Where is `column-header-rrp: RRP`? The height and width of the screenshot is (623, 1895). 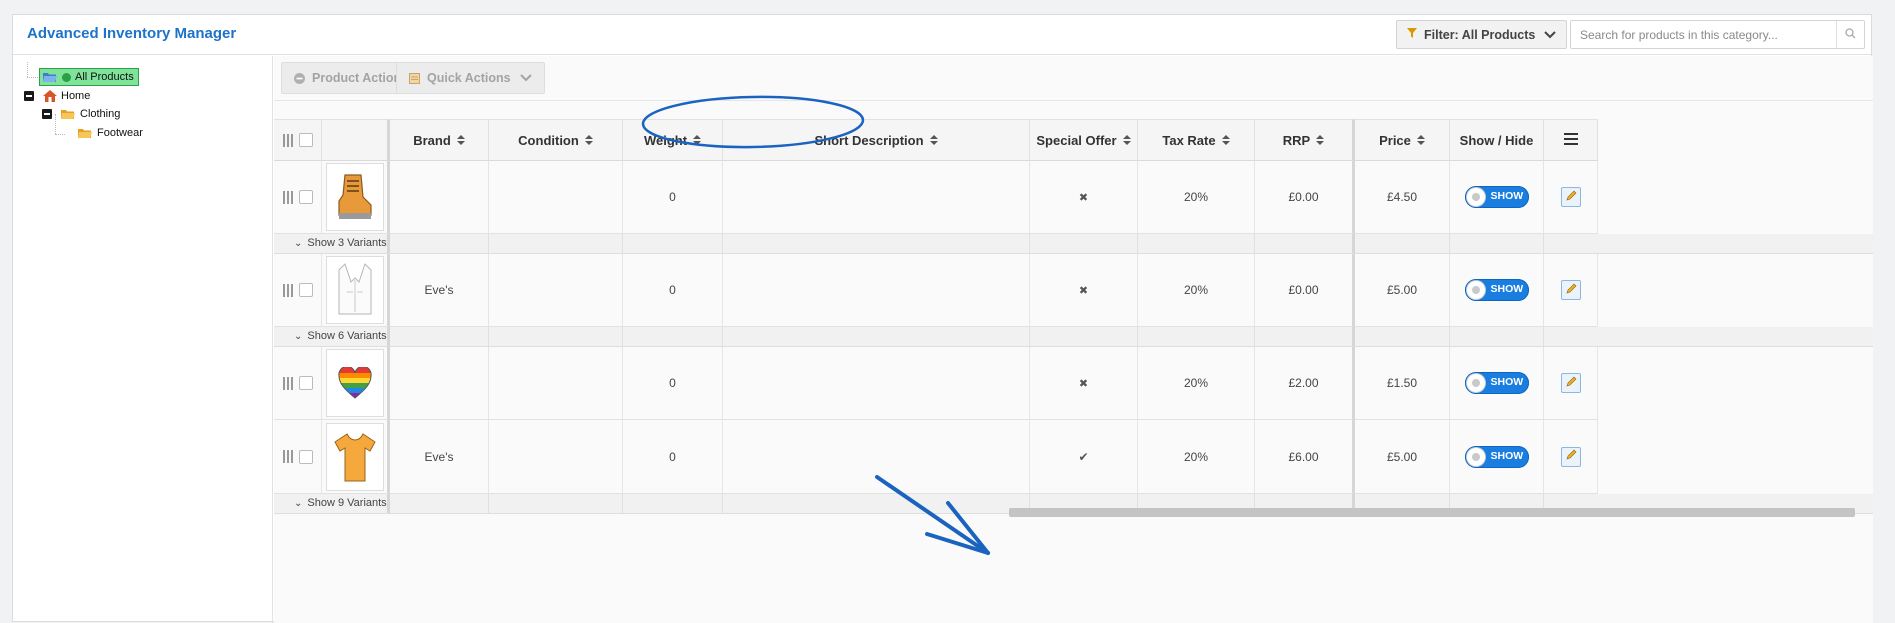 column-header-rrp: RRP is located at coordinates (1305, 140).